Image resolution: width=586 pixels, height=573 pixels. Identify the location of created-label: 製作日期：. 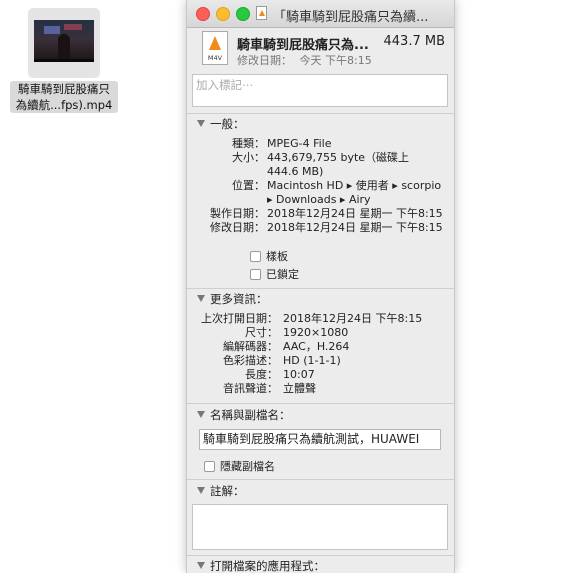
(237, 213).